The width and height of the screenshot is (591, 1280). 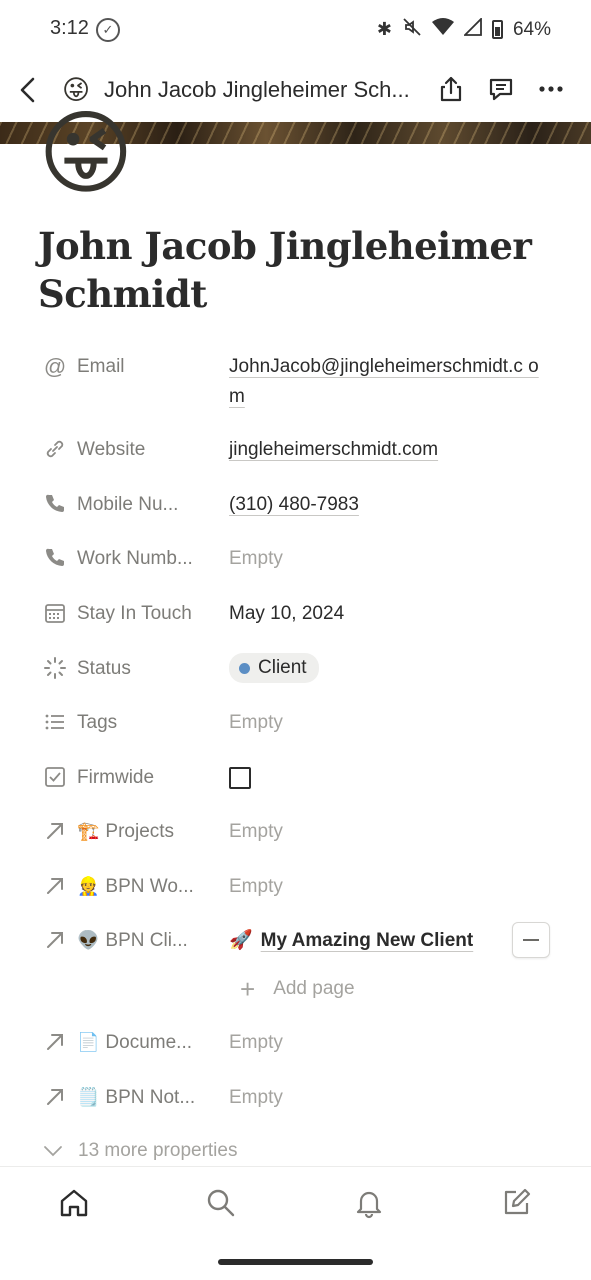 I want to click on bluetooth-icon: ✱, so click(x=384, y=29).